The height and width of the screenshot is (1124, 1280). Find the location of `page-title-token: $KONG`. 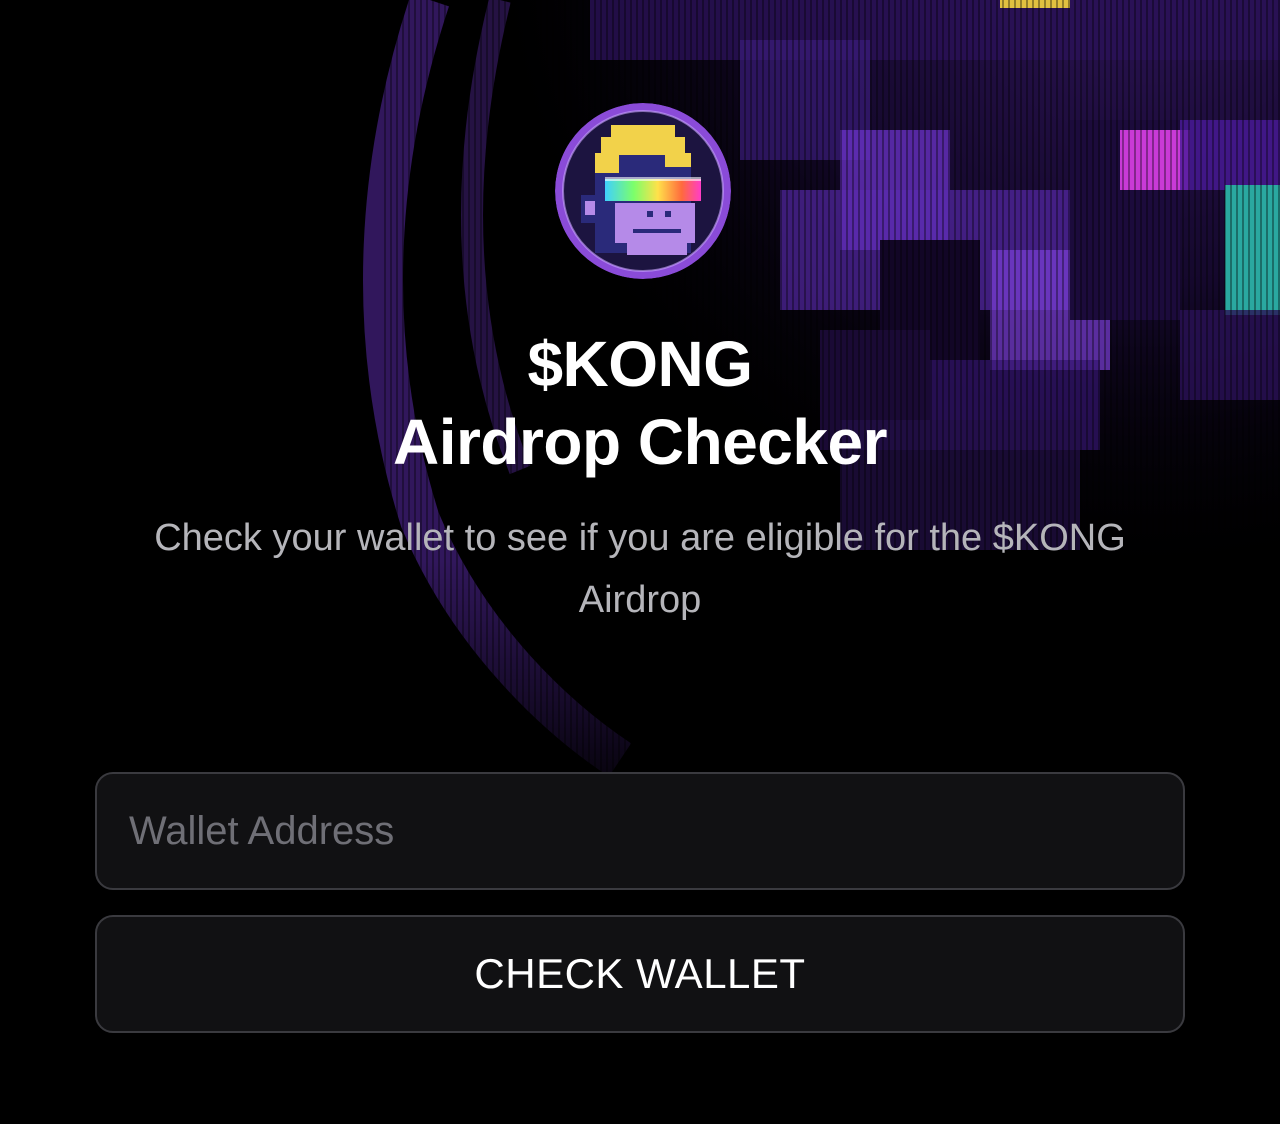

page-title-token: $KONG is located at coordinates (640, 364).